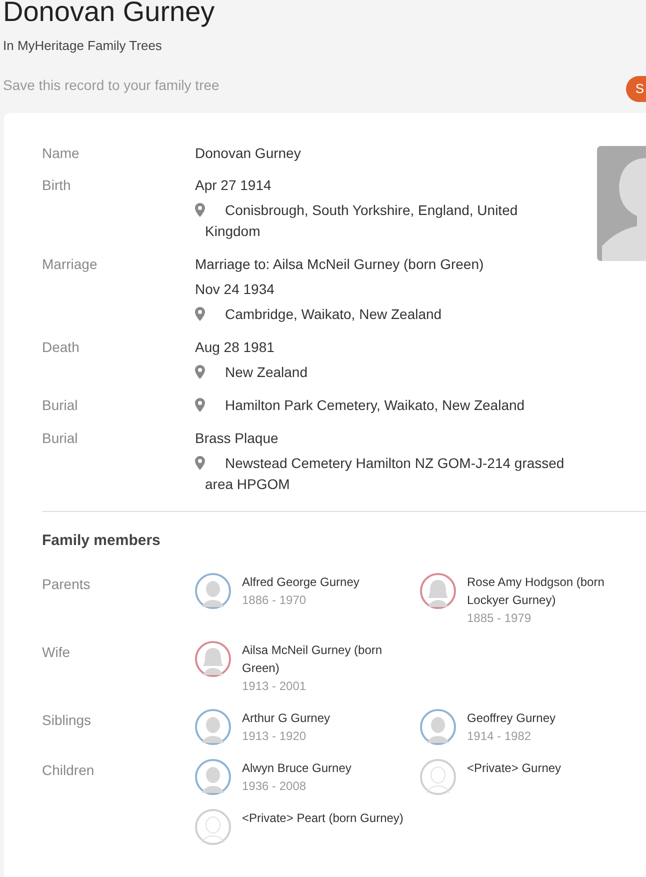  Describe the element at coordinates (275, 600) in the screenshot. I see `relative-years: 1886 - 1970` at that location.